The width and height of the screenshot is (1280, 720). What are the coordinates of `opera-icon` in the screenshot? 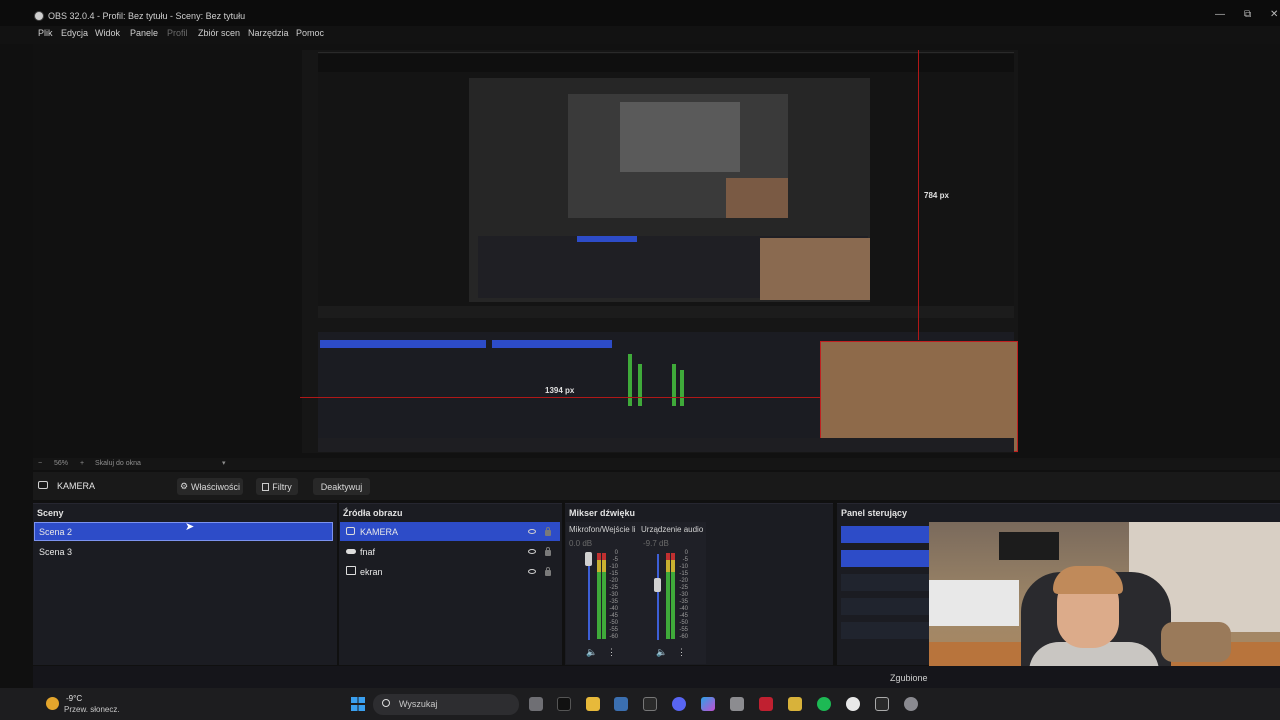 It's located at (766, 704).